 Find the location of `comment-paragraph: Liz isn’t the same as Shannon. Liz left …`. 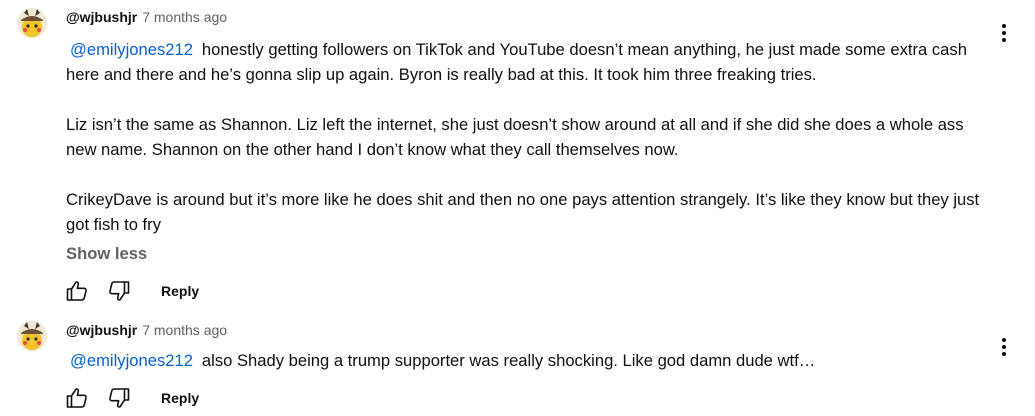

comment-paragraph: Liz isn’t the same as Shannon. Liz left … is located at coordinates (515, 137).